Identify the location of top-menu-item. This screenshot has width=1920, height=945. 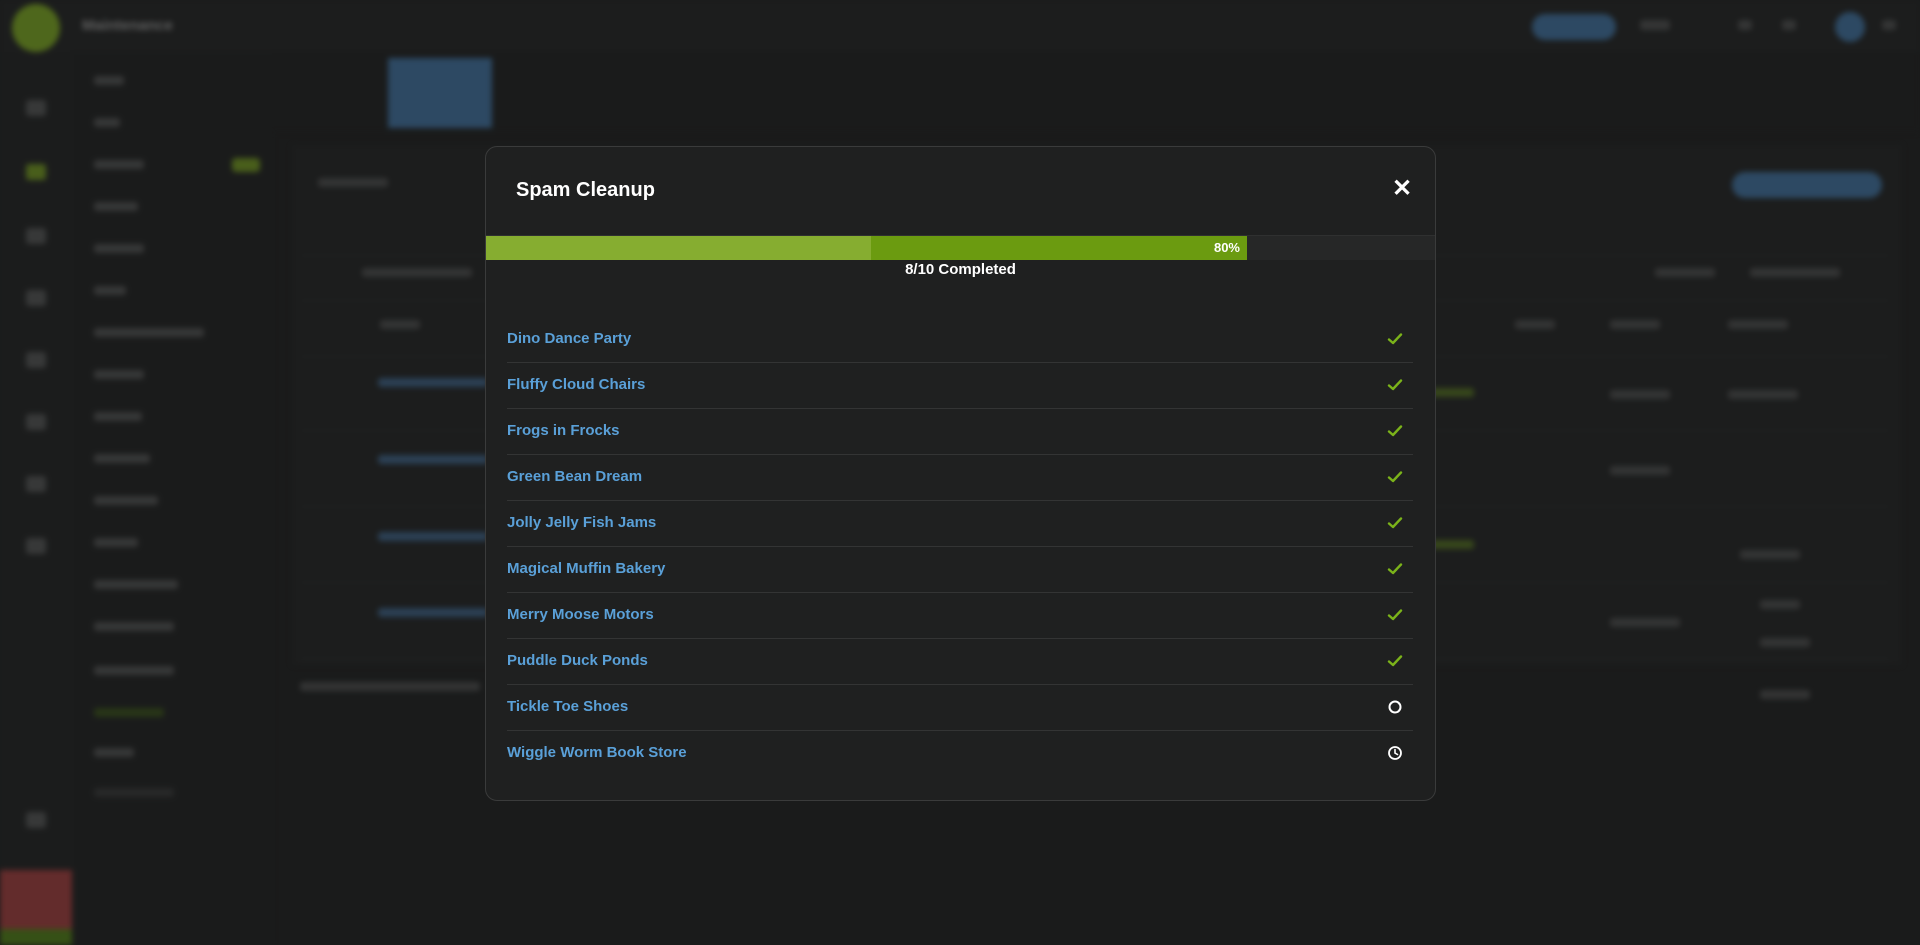
(1655, 25).